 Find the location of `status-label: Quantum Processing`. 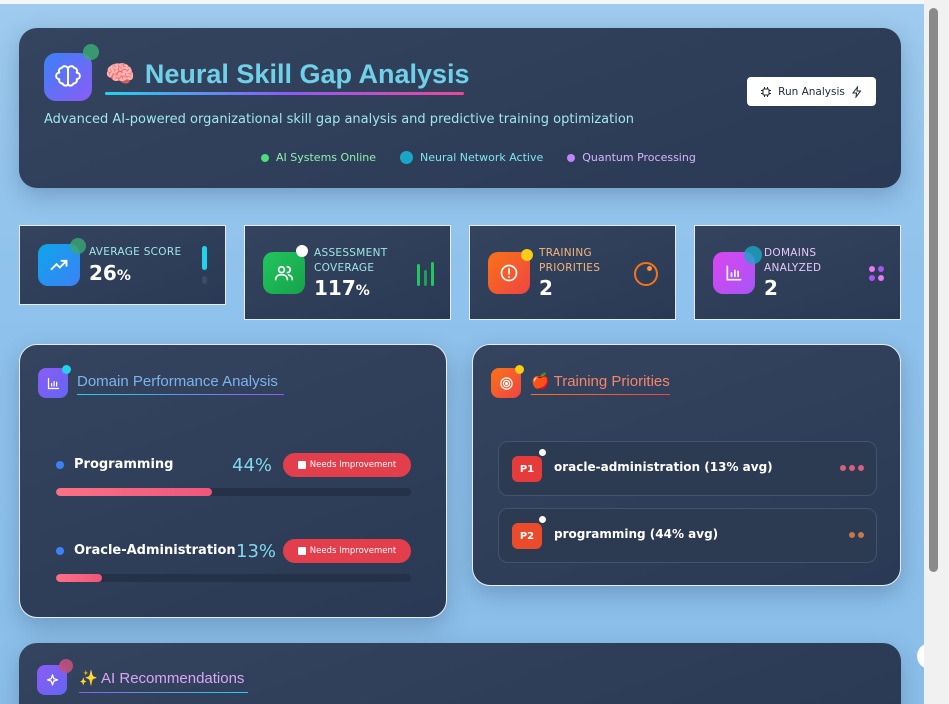

status-label: Quantum Processing is located at coordinates (639, 157).